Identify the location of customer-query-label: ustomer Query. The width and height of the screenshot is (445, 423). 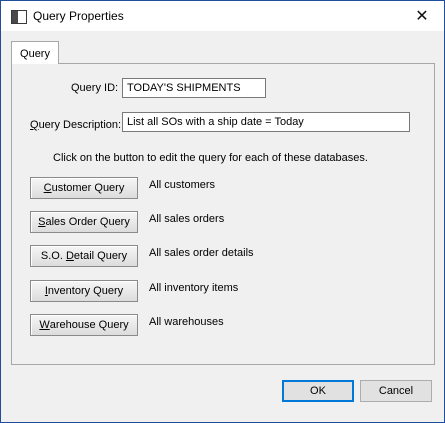
(88, 188).